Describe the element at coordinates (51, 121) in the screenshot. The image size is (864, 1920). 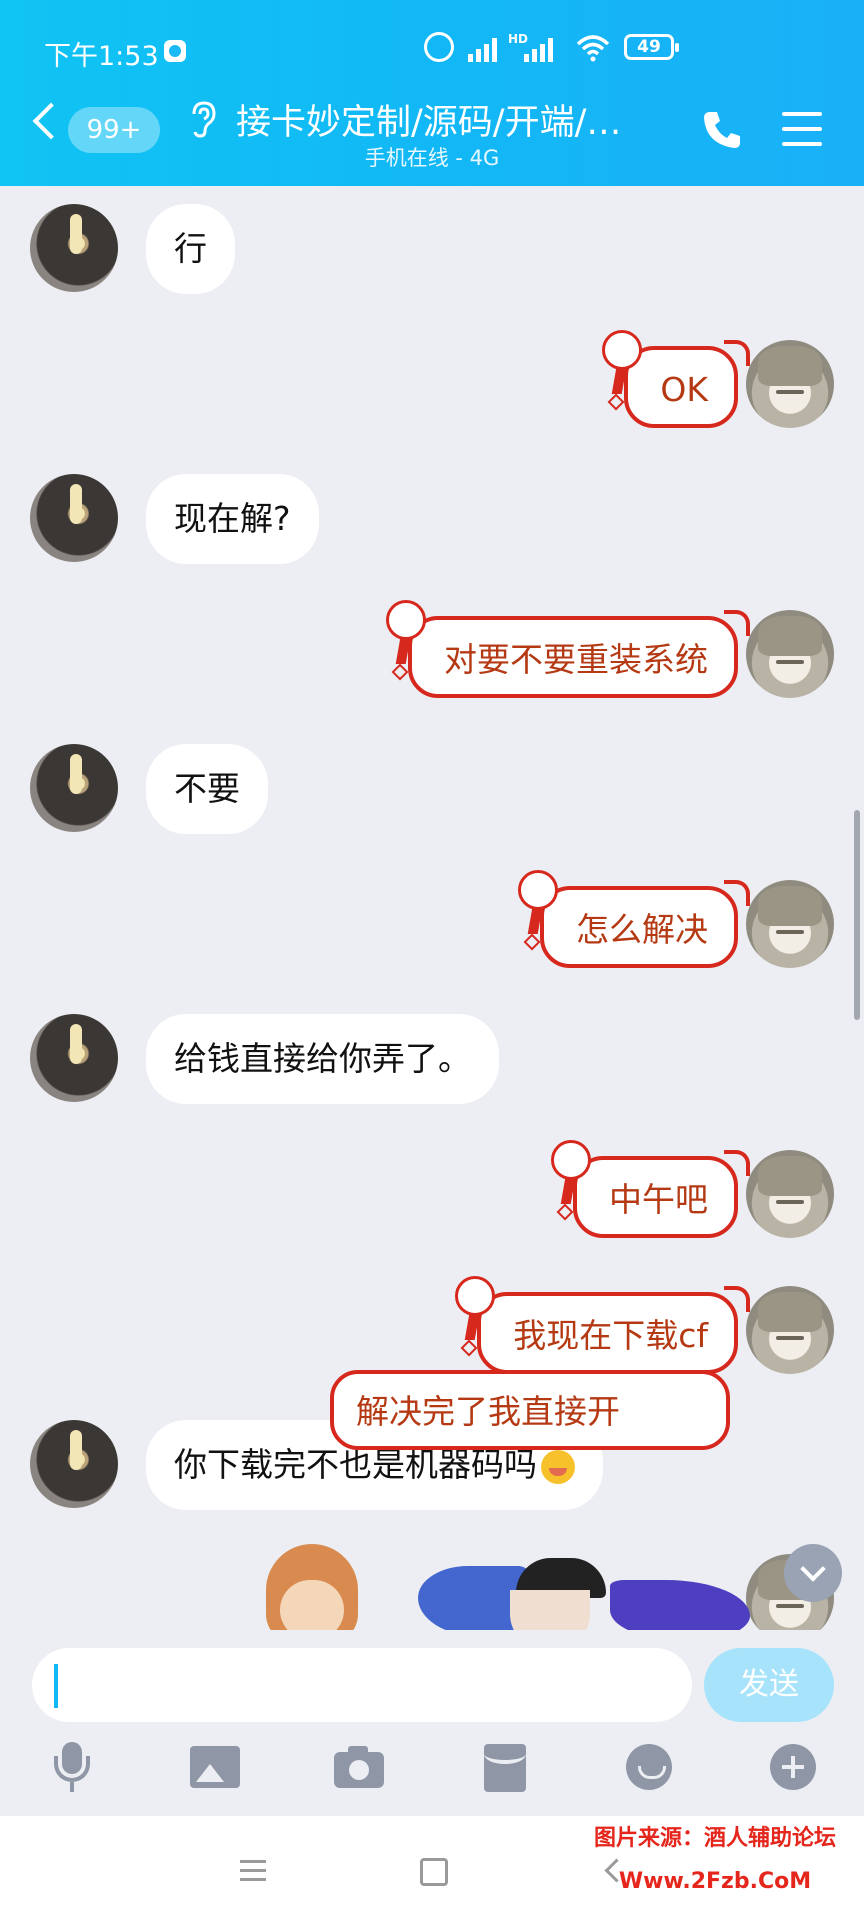
I see `back-icon` at that location.